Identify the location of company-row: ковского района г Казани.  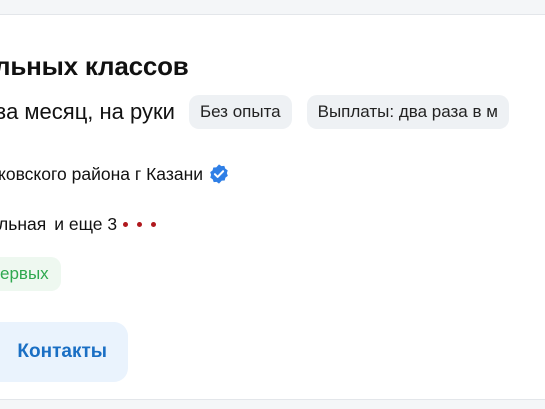
(115, 174).